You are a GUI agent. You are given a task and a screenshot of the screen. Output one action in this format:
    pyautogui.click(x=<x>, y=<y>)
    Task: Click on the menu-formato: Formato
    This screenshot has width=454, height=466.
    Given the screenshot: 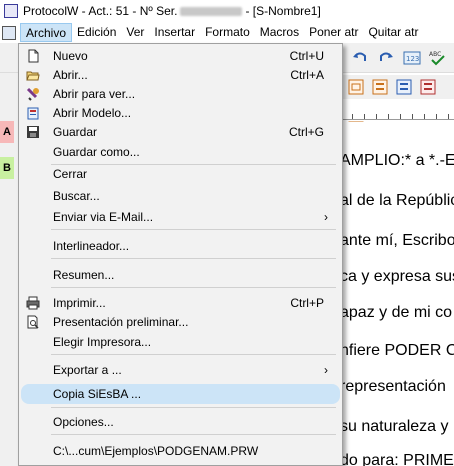 What is the action you would take?
    pyautogui.click(x=227, y=32)
    